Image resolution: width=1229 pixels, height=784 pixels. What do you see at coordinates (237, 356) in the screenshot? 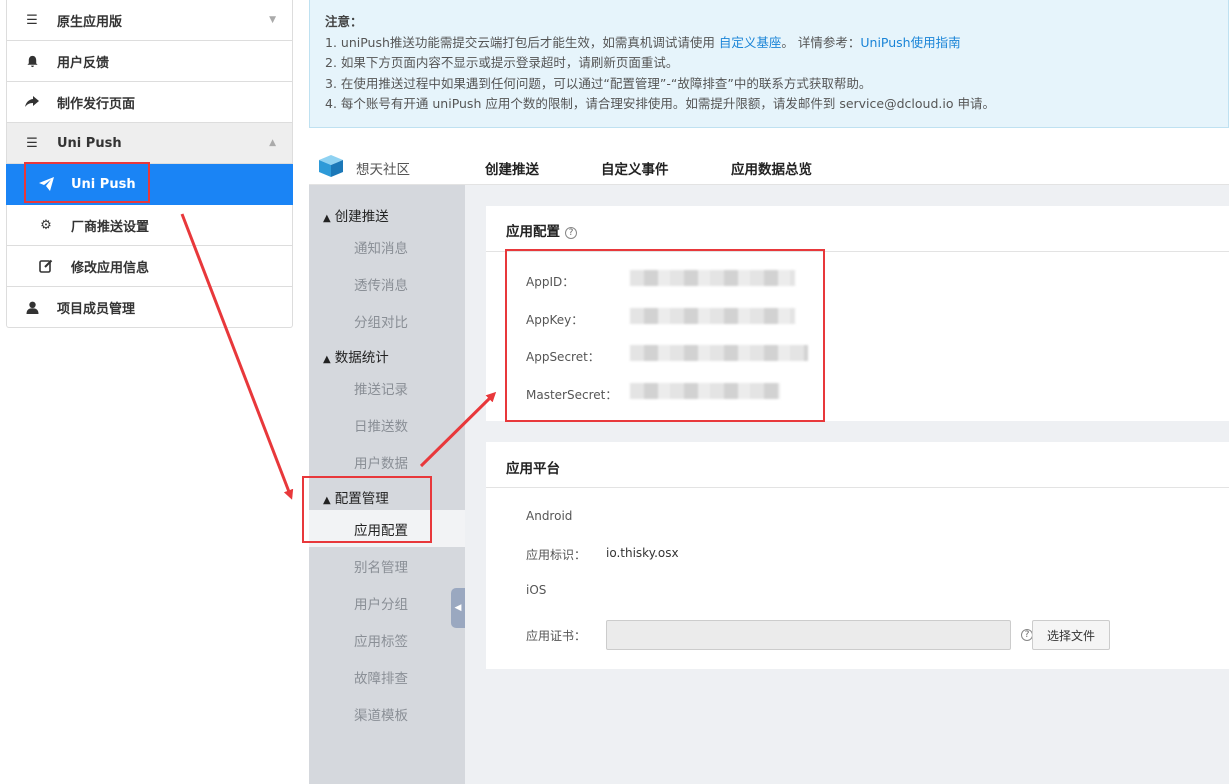
I see `arrow-to-config` at bounding box center [237, 356].